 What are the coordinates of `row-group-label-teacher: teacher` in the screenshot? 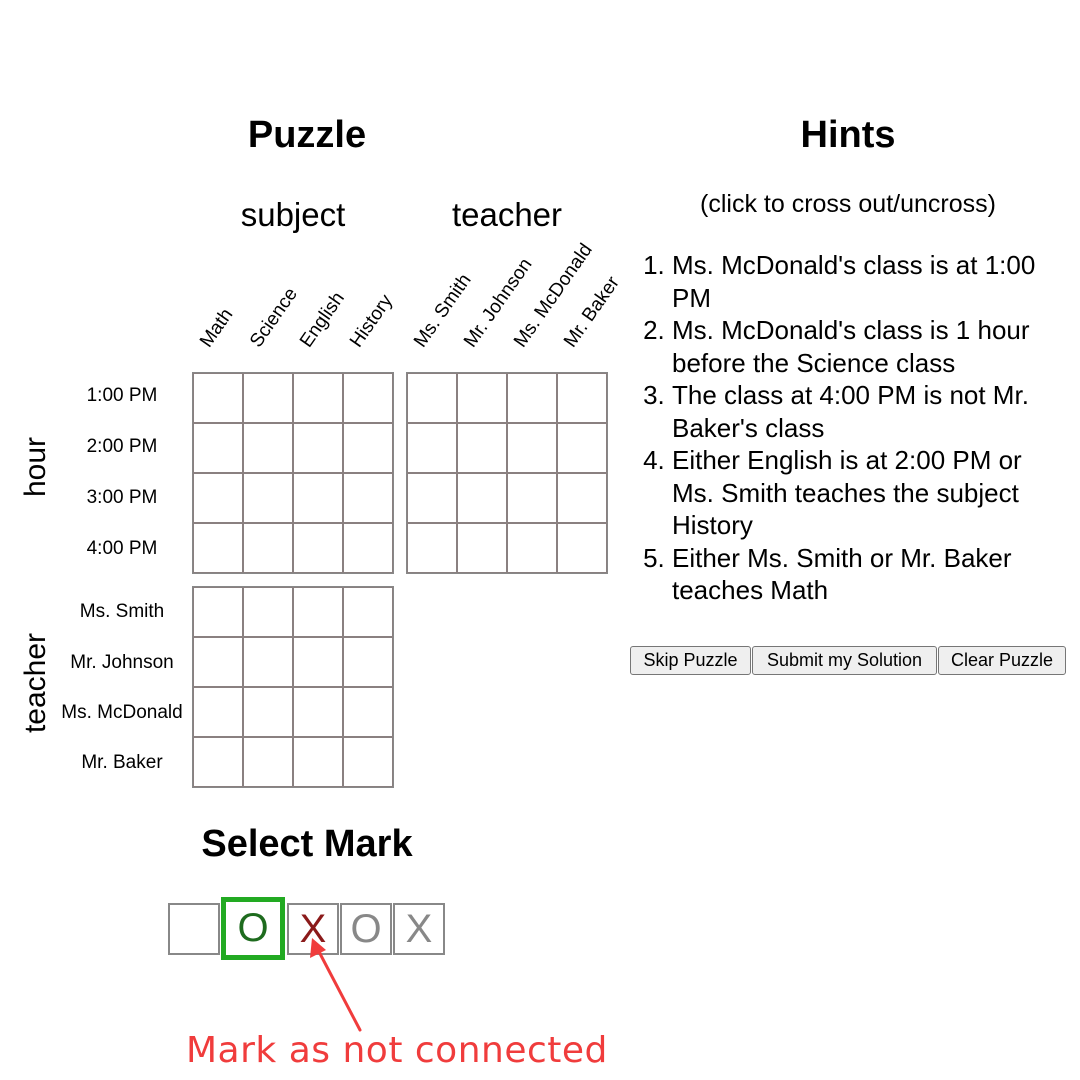 It's located at (35, 683).